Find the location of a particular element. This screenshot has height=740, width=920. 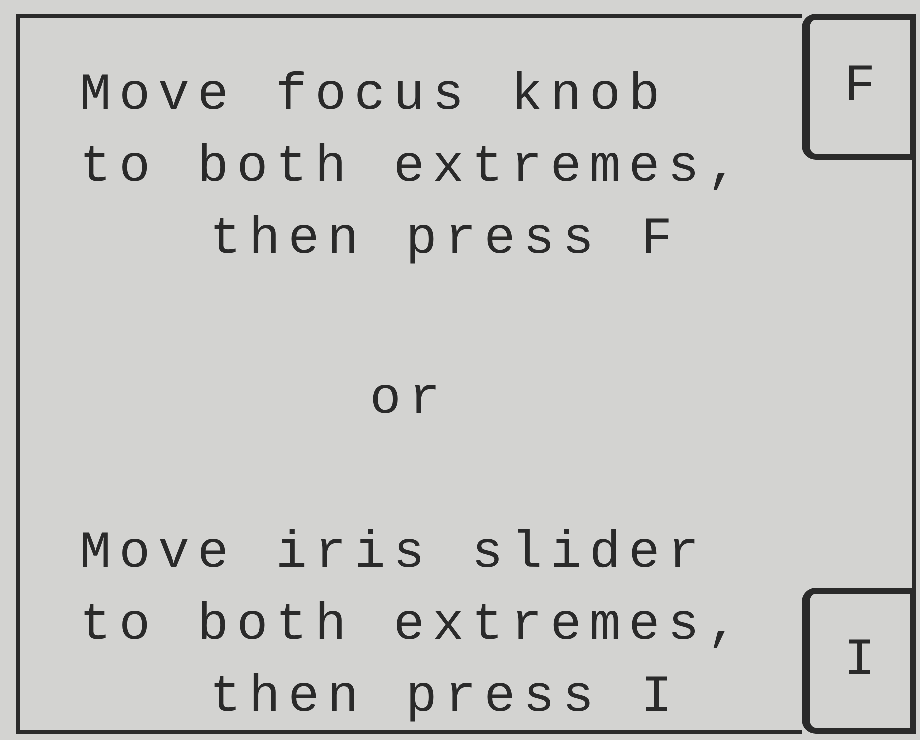

instruction-line: then press F is located at coordinates (445, 239).